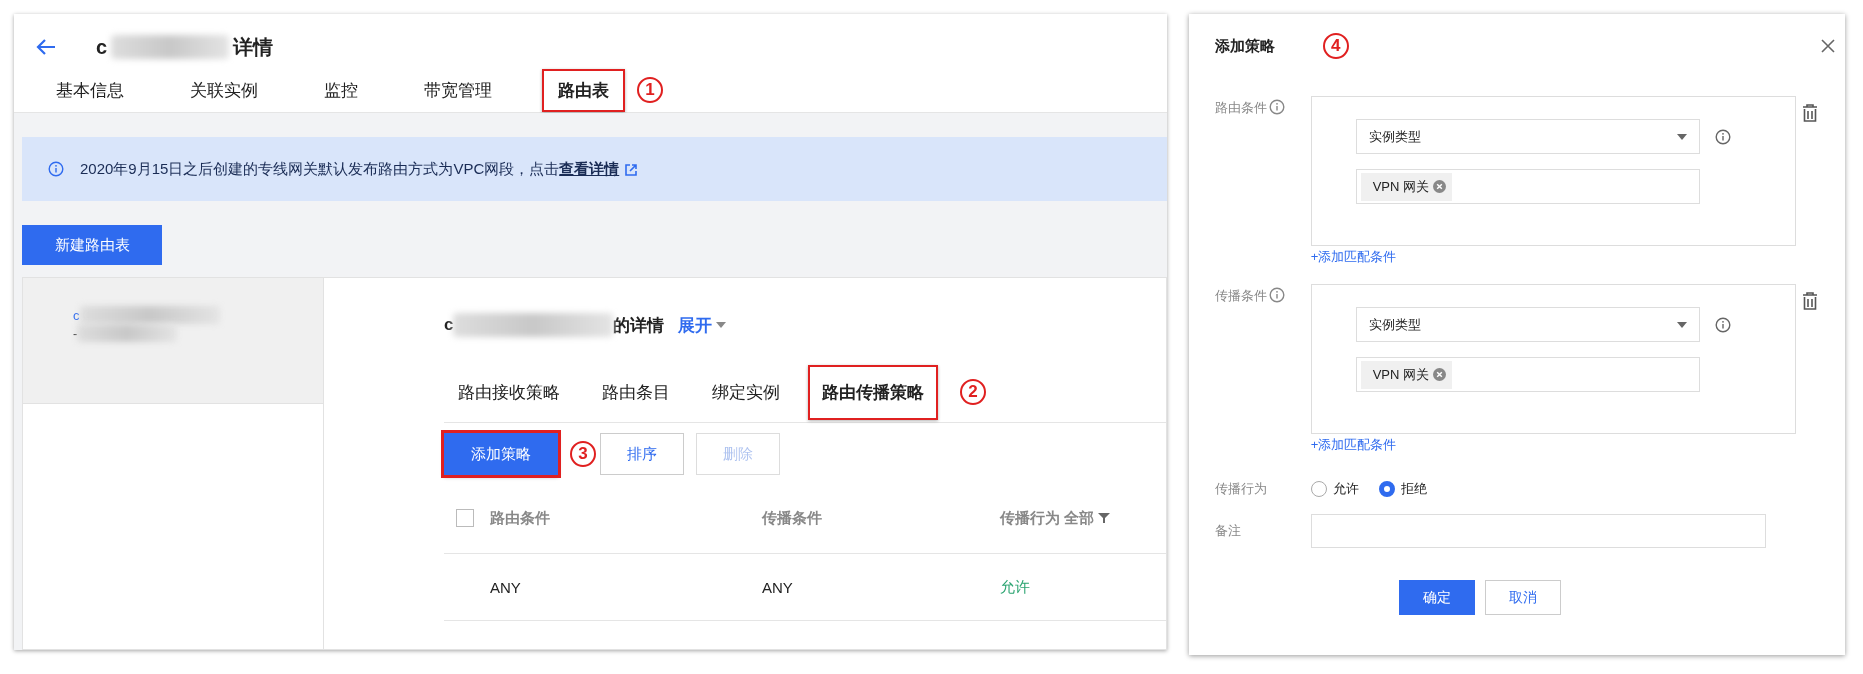 The width and height of the screenshot is (1863, 674). I want to click on detail-title: c, so click(449, 325).